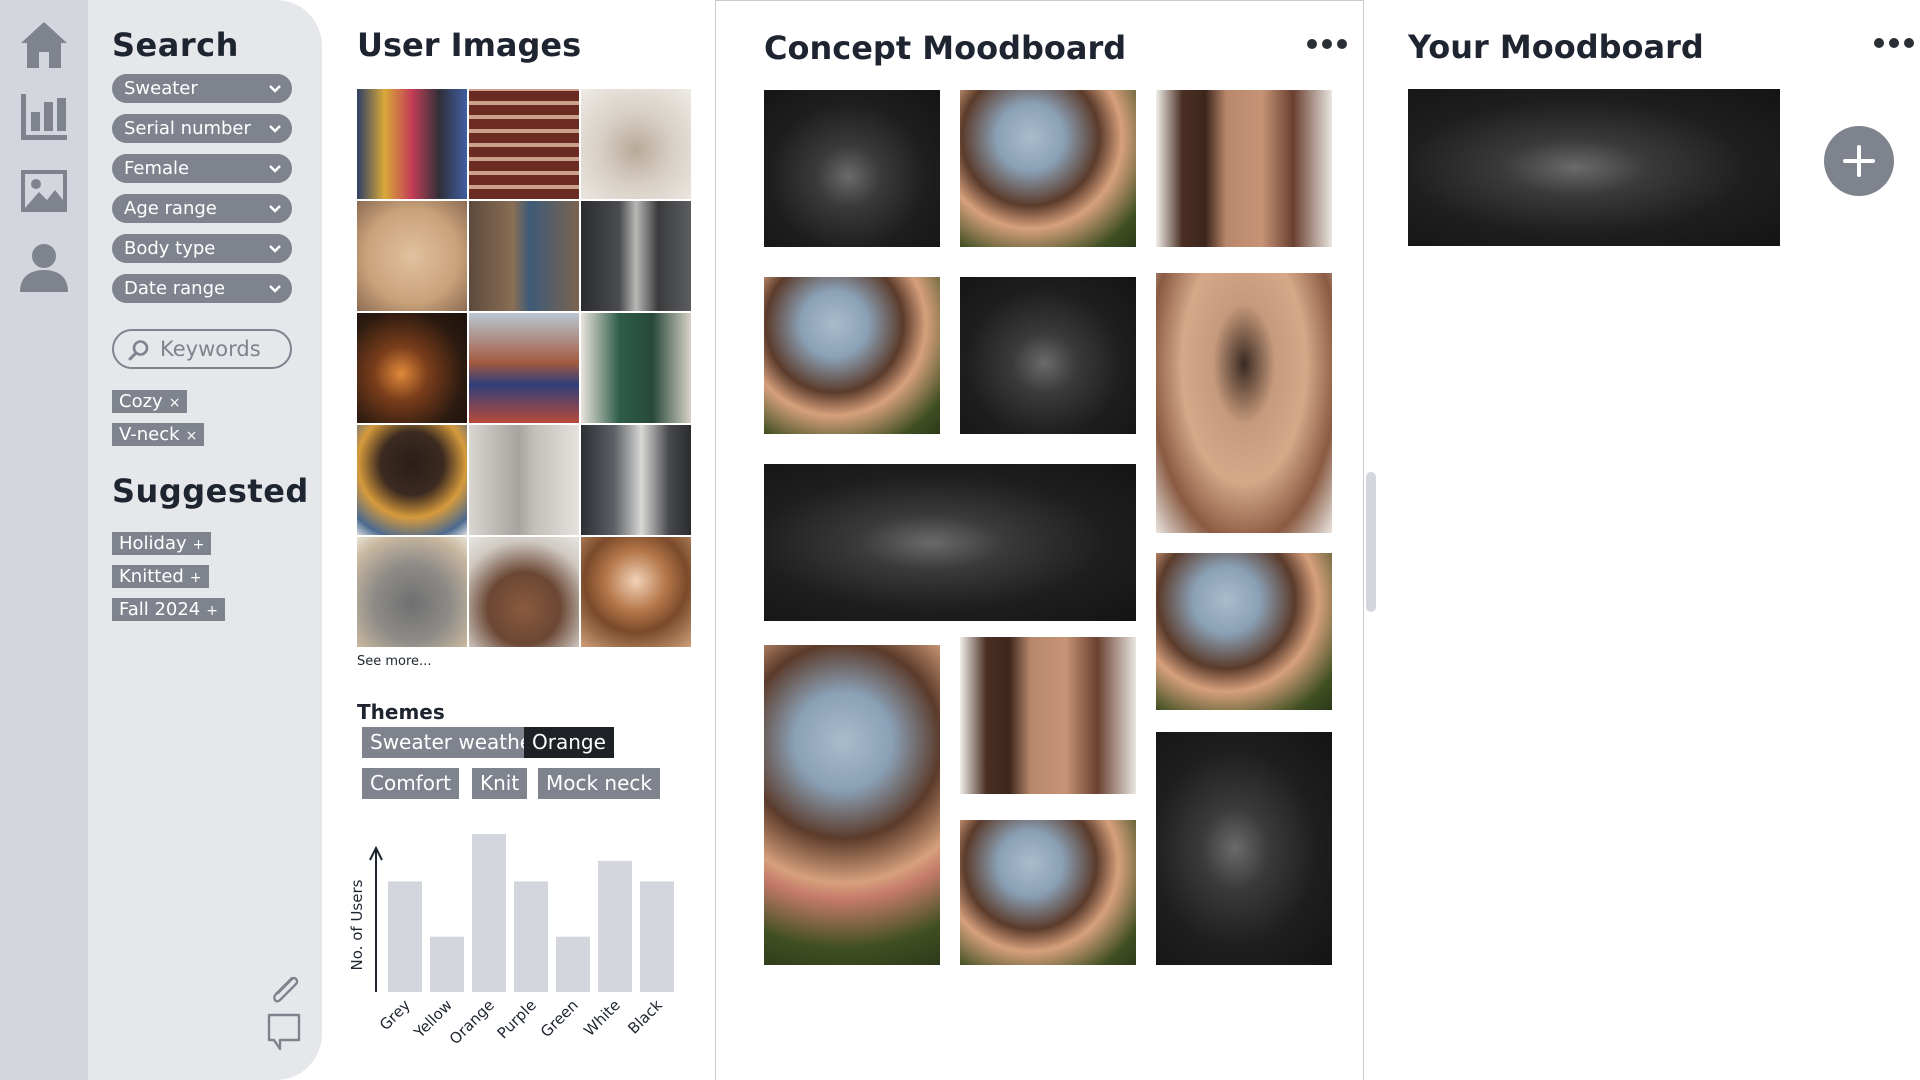  What do you see at coordinates (161, 88) in the screenshot?
I see `filter-label: Sweater` at bounding box center [161, 88].